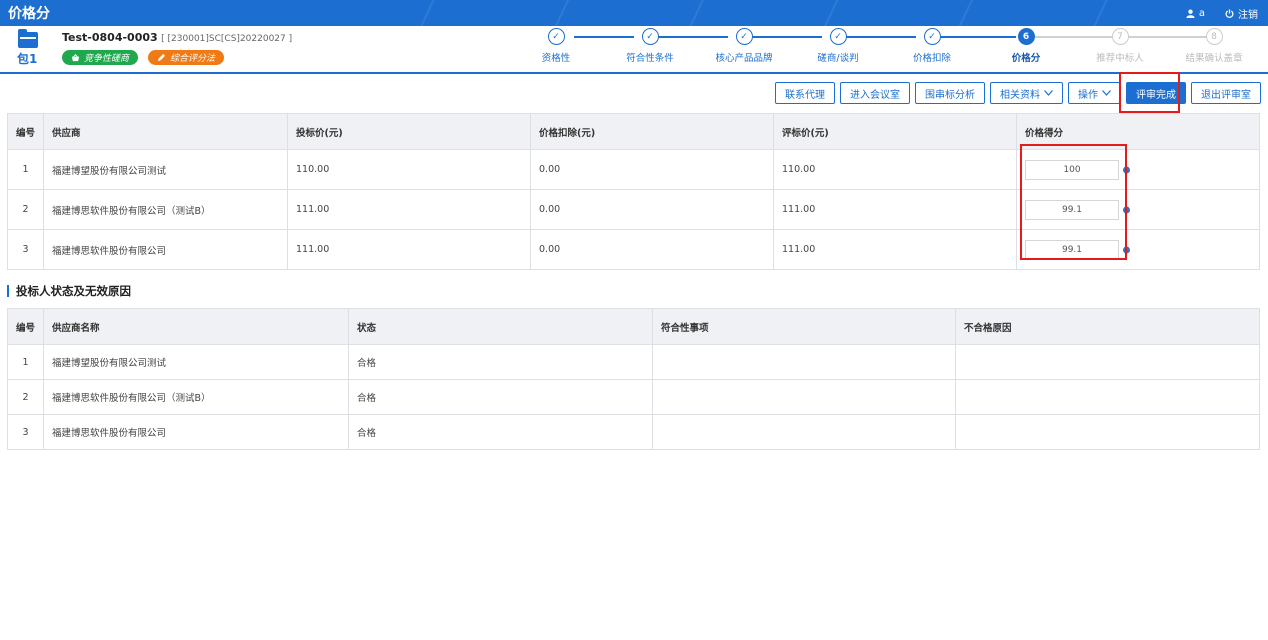  Describe the element at coordinates (1094, 93) in the screenshot. I see `operations-dropdown-button: 操作` at that location.